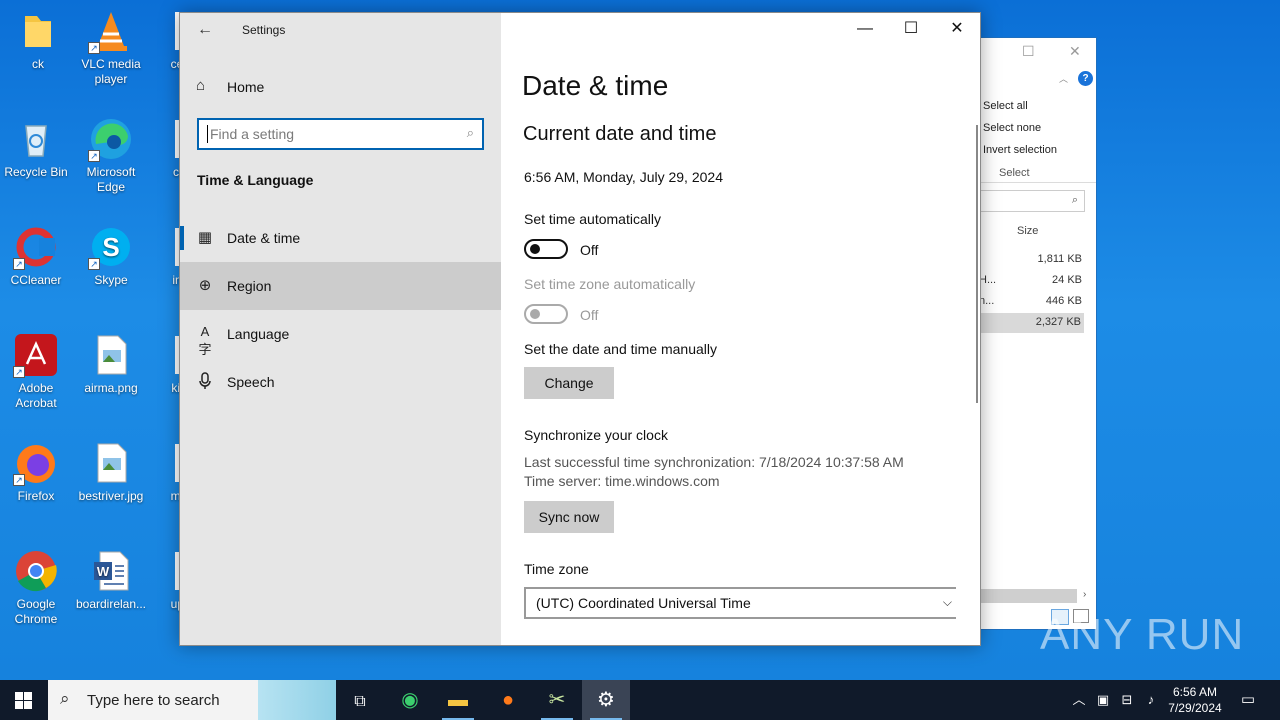  I want to click on horizontal-scrollbar, so click(1027, 596).